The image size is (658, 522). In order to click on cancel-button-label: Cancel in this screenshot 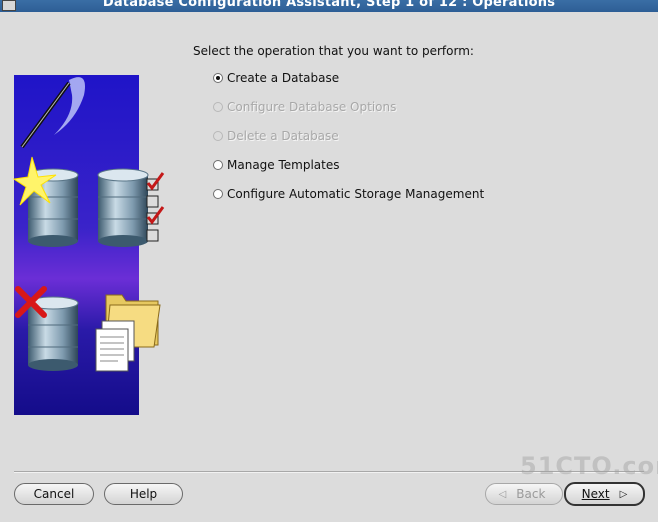, I will do `click(54, 494)`.